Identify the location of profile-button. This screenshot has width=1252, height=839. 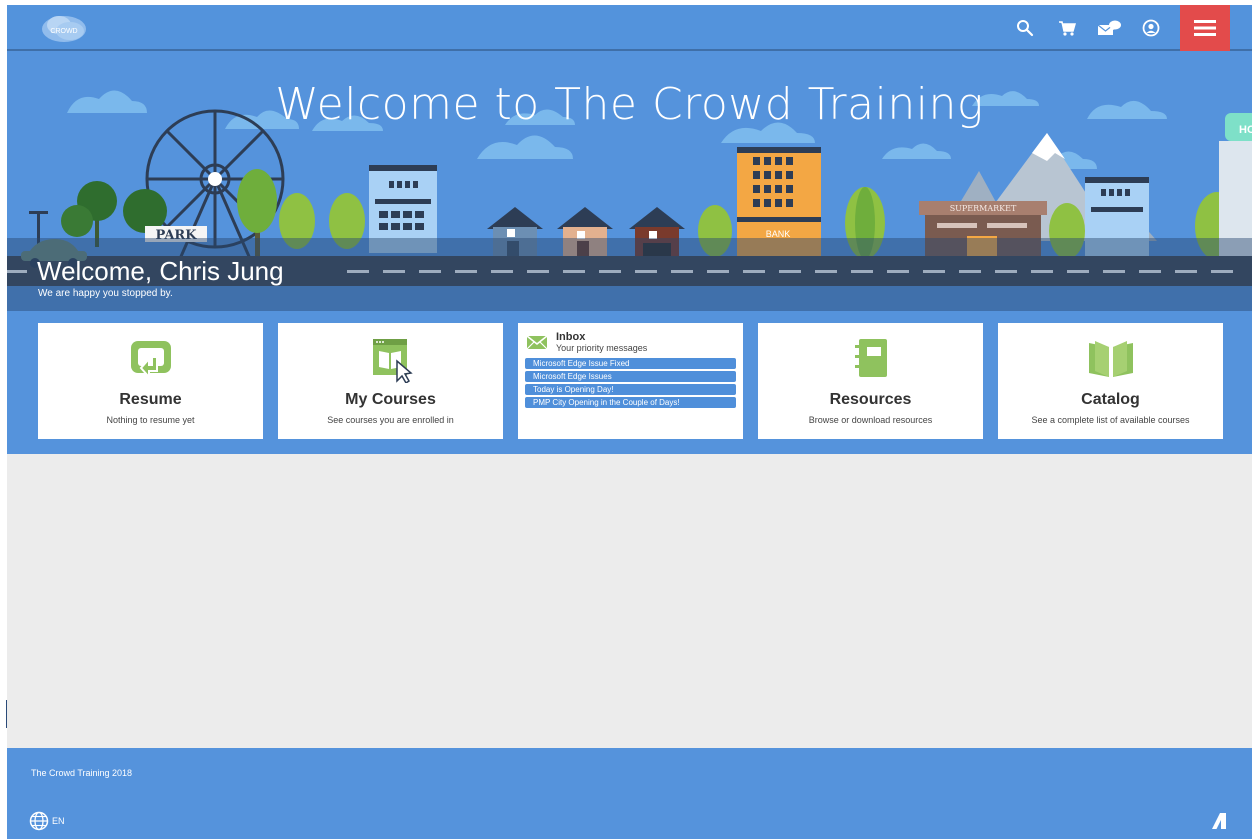
(1151, 28).